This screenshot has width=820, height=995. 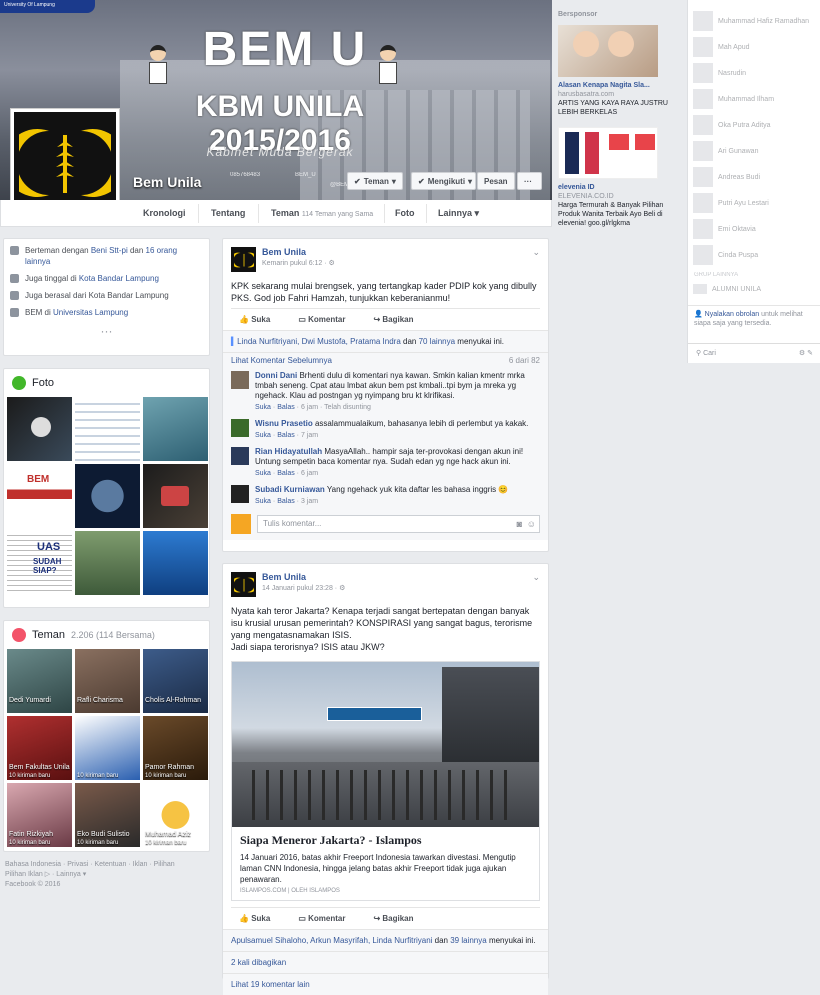 I want to click on chat-contact: Nasrudin, so click(x=754, y=73).